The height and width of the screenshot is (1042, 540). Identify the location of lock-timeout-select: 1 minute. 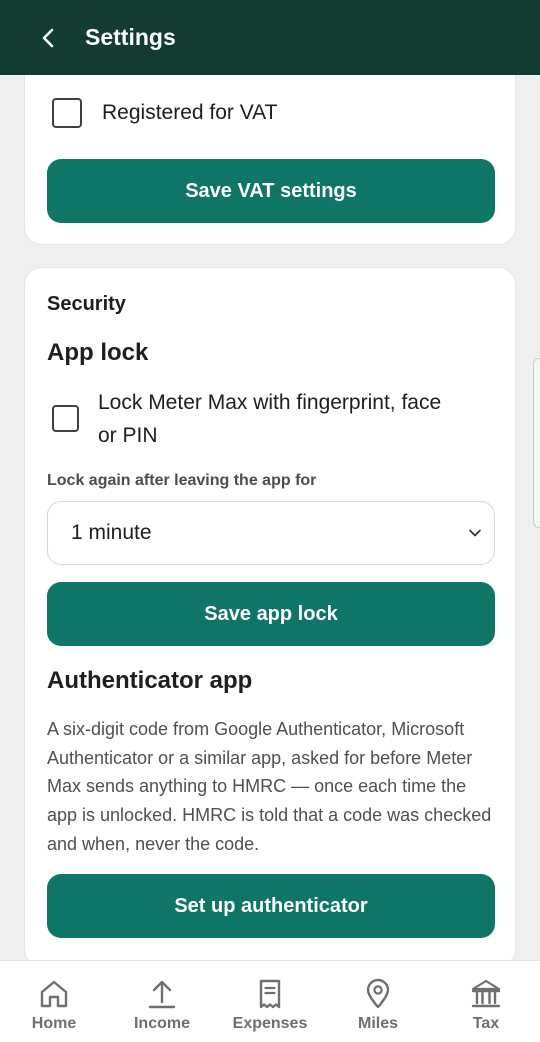
(271, 533).